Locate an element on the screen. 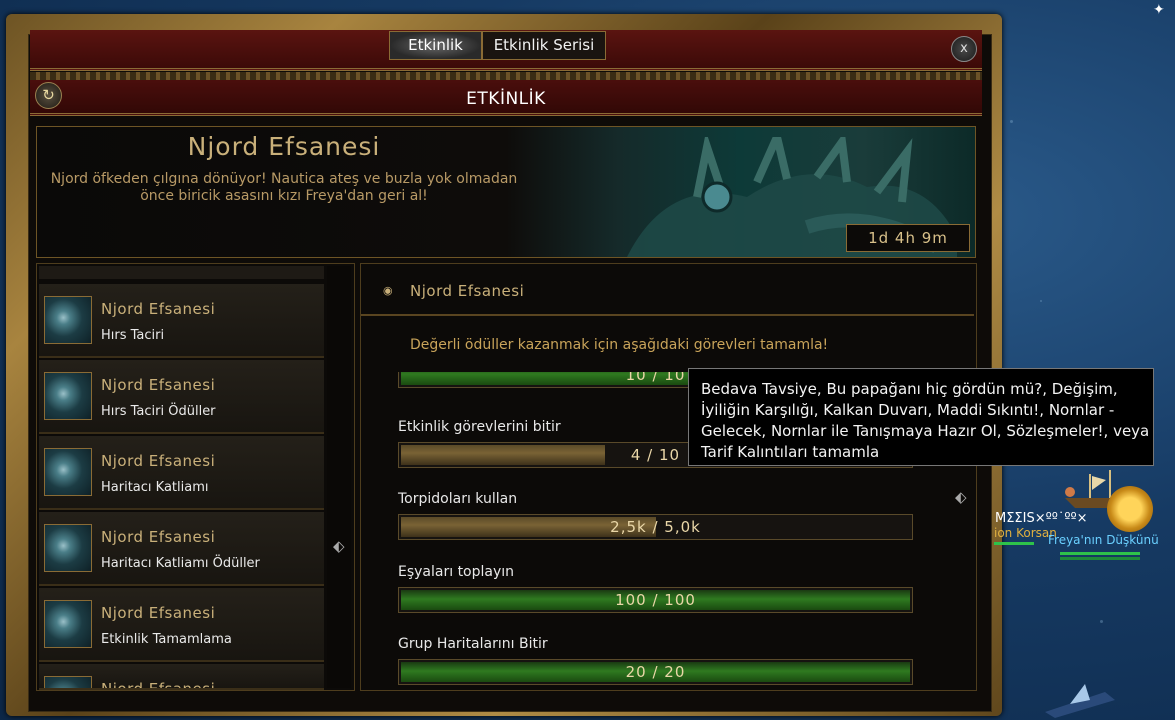 This screenshot has height=720, width=1175. list-item: Njord Efsanesi is located at coordinates (181, 677).